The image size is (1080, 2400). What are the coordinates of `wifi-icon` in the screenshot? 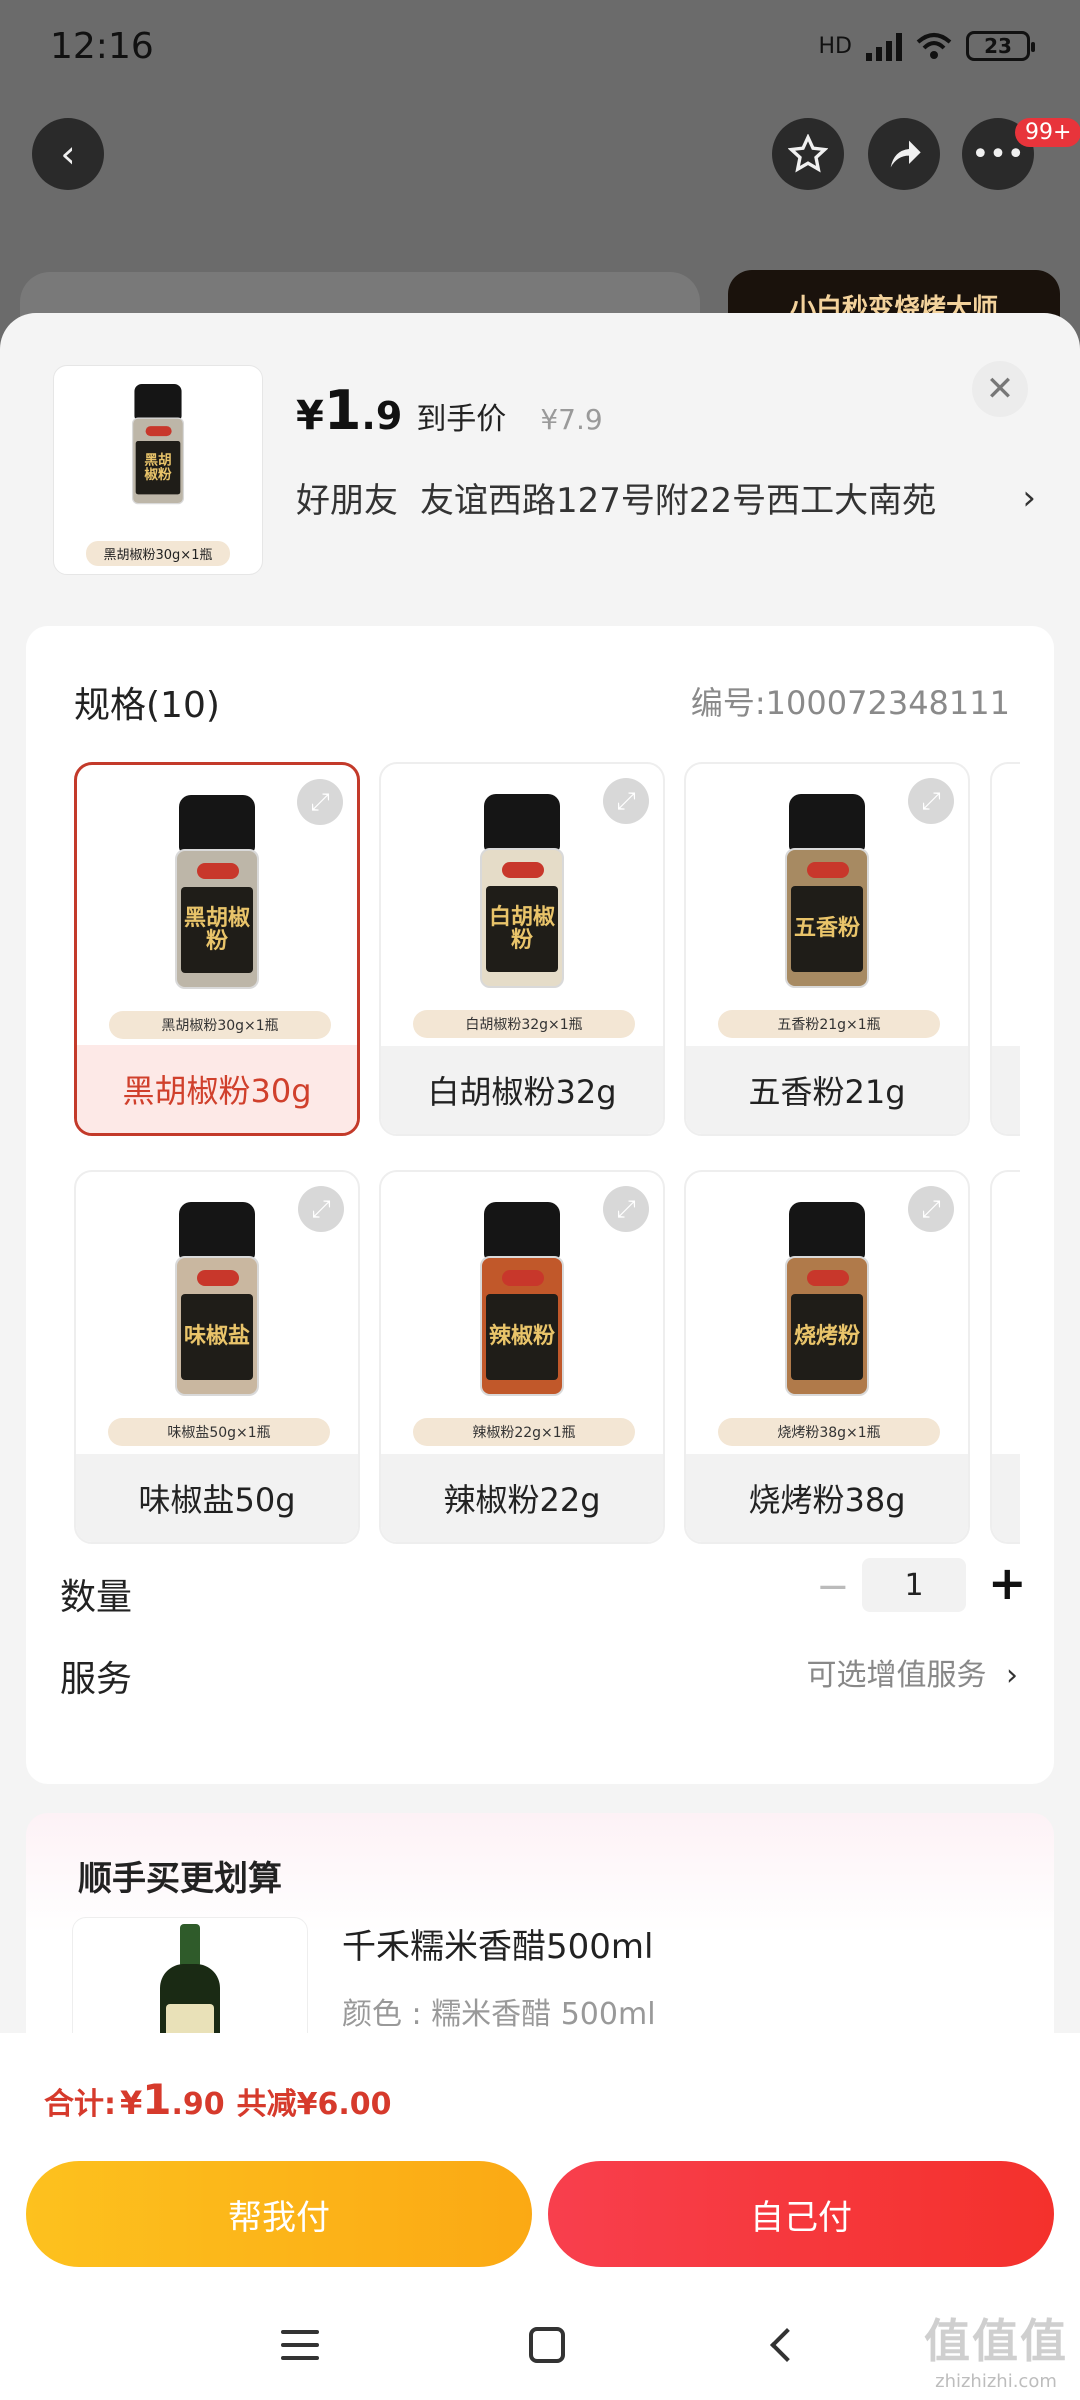 It's located at (934, 46).